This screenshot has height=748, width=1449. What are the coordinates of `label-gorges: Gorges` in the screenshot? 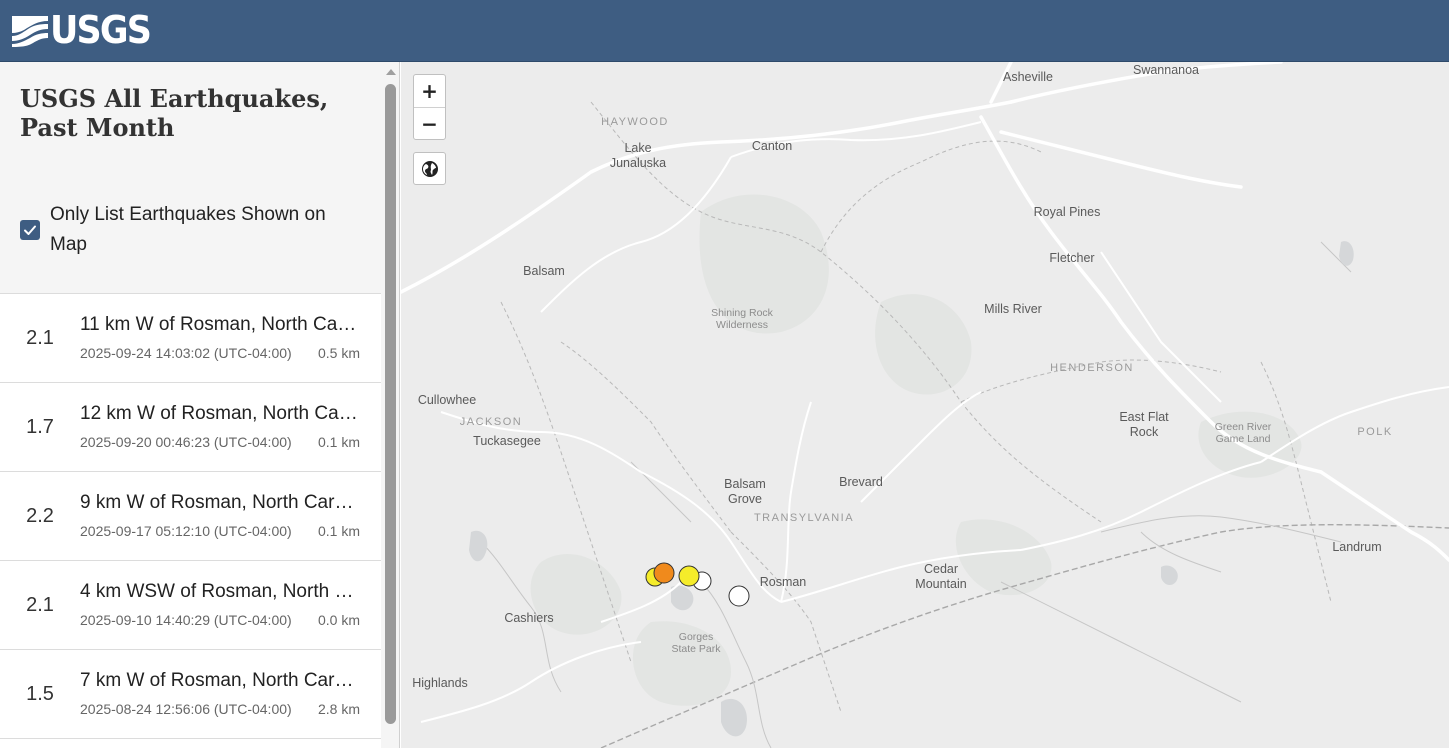 It's located at (696, 637).